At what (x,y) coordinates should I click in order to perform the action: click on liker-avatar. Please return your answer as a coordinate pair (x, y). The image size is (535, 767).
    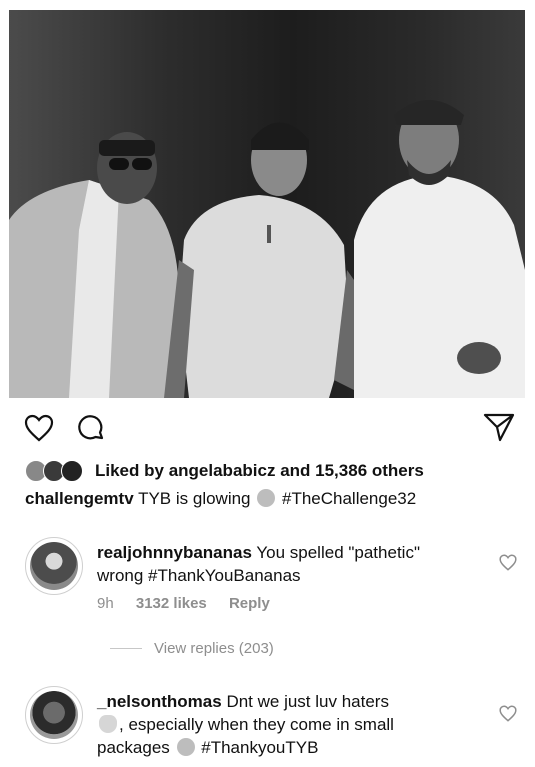
    Looking at the image, I should click on (72, 471).